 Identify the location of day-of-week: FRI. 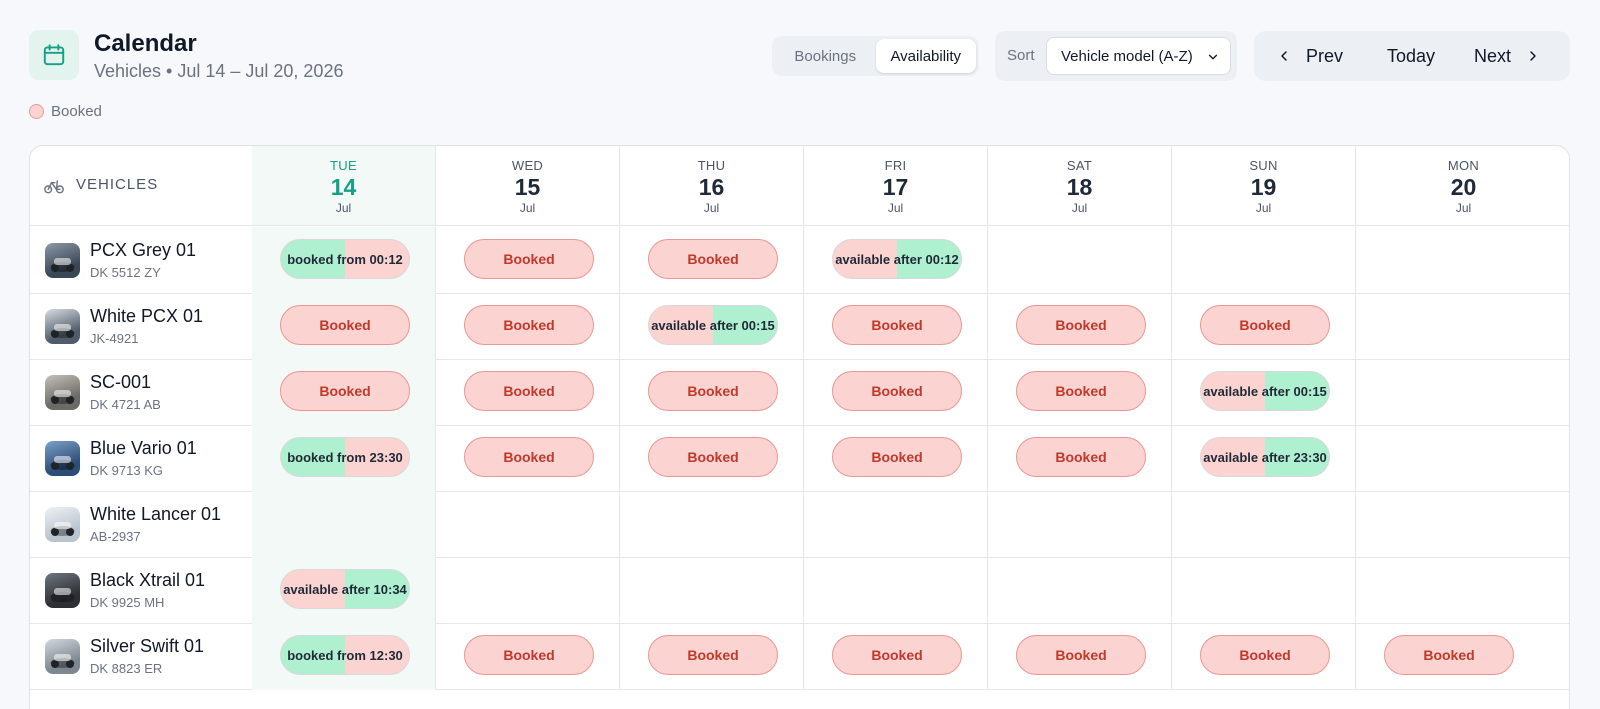
(895, 165).